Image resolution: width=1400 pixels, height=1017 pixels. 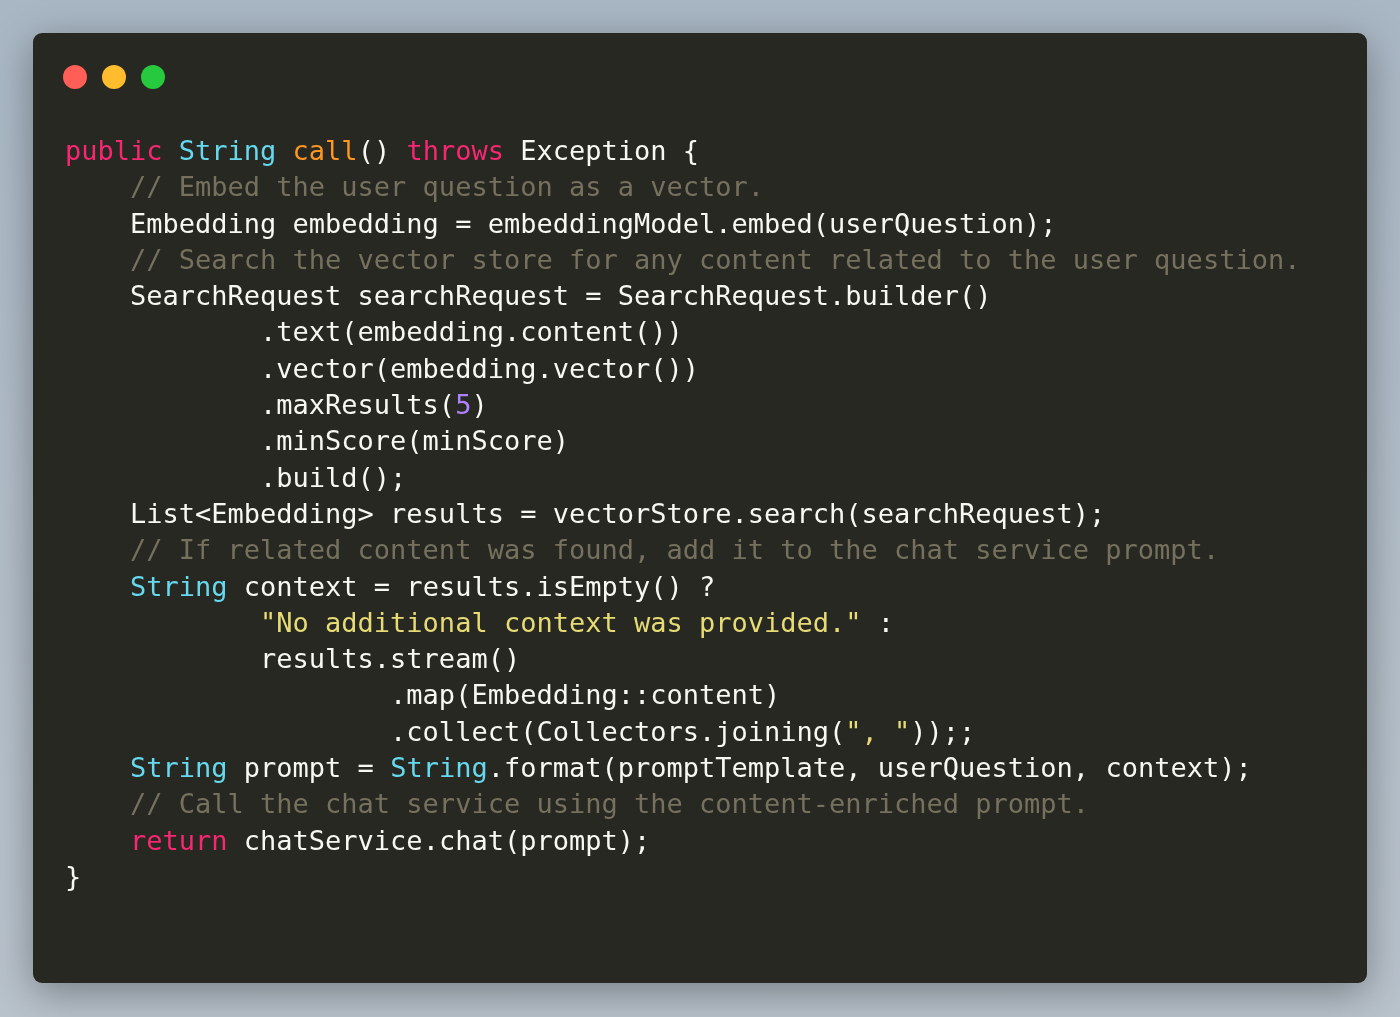 I want to click on code-line: SearchRequest searchRequest = SearchRequest.builder(), so click(x=560, y=296).